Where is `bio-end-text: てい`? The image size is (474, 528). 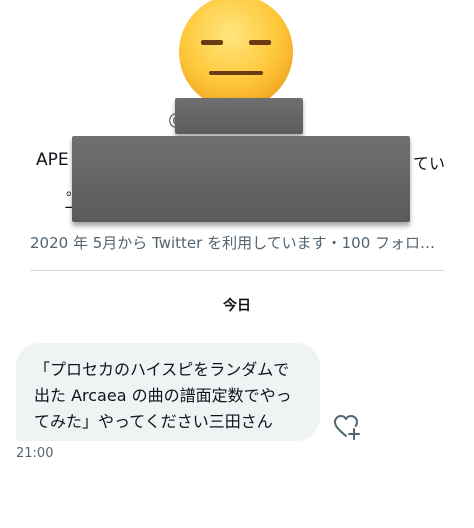
bio-end-text: てい is located at coordinates (429, 163).